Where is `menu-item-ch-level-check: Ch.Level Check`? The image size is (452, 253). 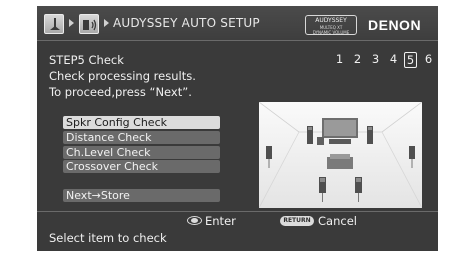 menu-item-ch-level-check: Ch.Level Check is located at coordinates (141, 152).